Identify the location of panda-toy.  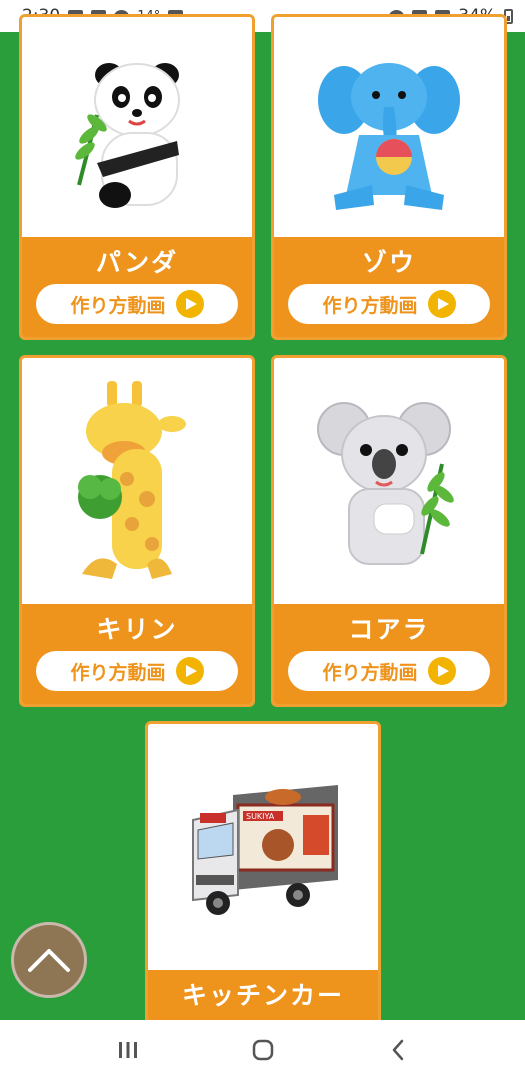
(127, 135).